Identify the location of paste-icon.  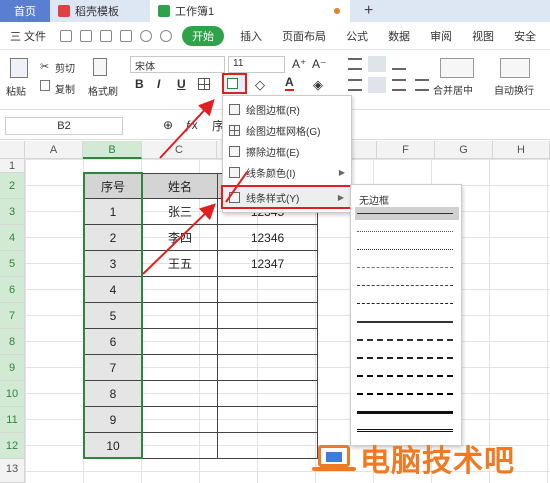
(19, 68).